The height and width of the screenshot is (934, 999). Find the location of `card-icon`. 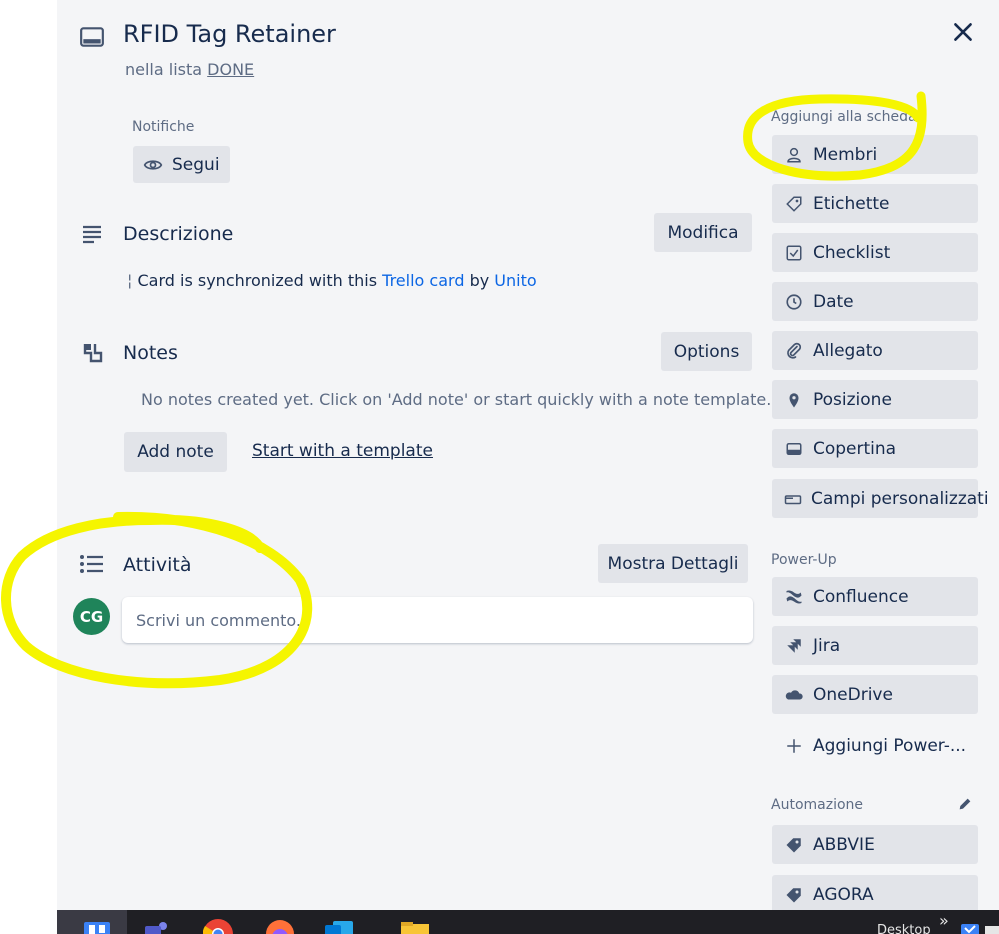

card-icon is located at coordinates (92, 37).